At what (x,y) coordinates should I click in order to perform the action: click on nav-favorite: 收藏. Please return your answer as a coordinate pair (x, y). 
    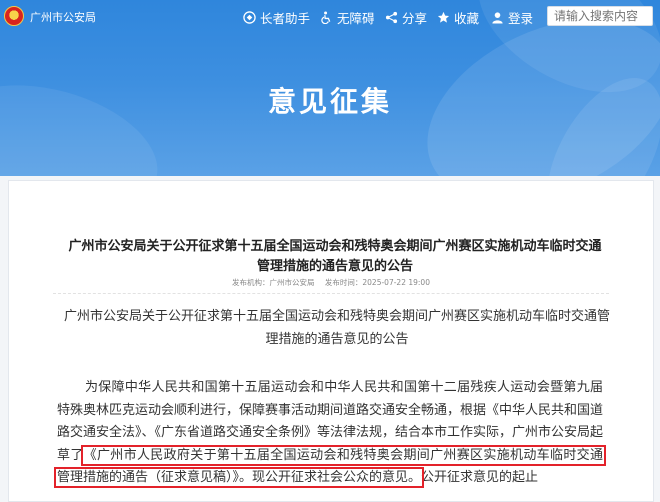
    Looking at the image, I should click on (458, 17).